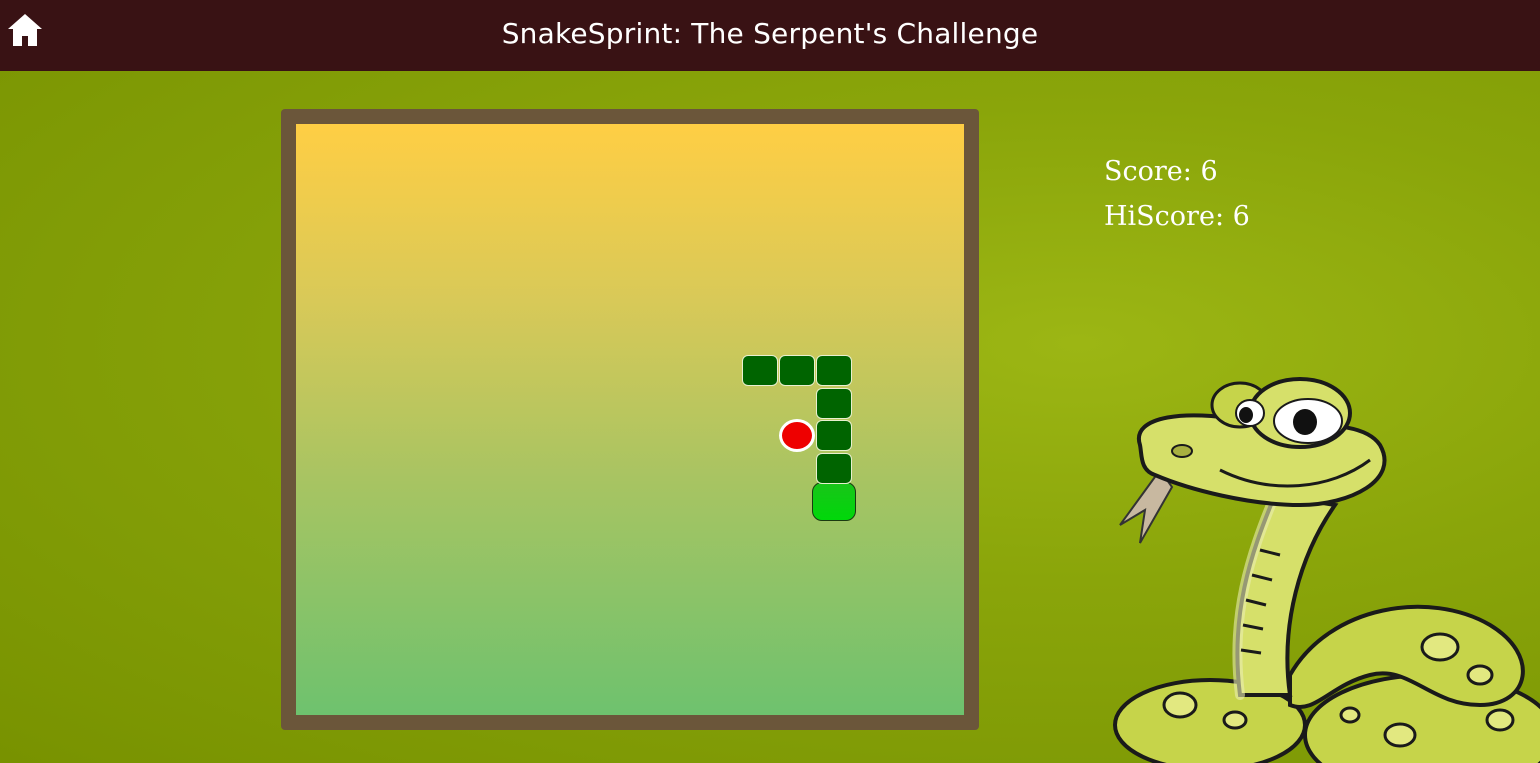 The height and width of the screenshot is (763, 1540). What do you see at coordinates (834, 502) in the screenshot?
I see `snake-head` at bounding box center [834, 502].